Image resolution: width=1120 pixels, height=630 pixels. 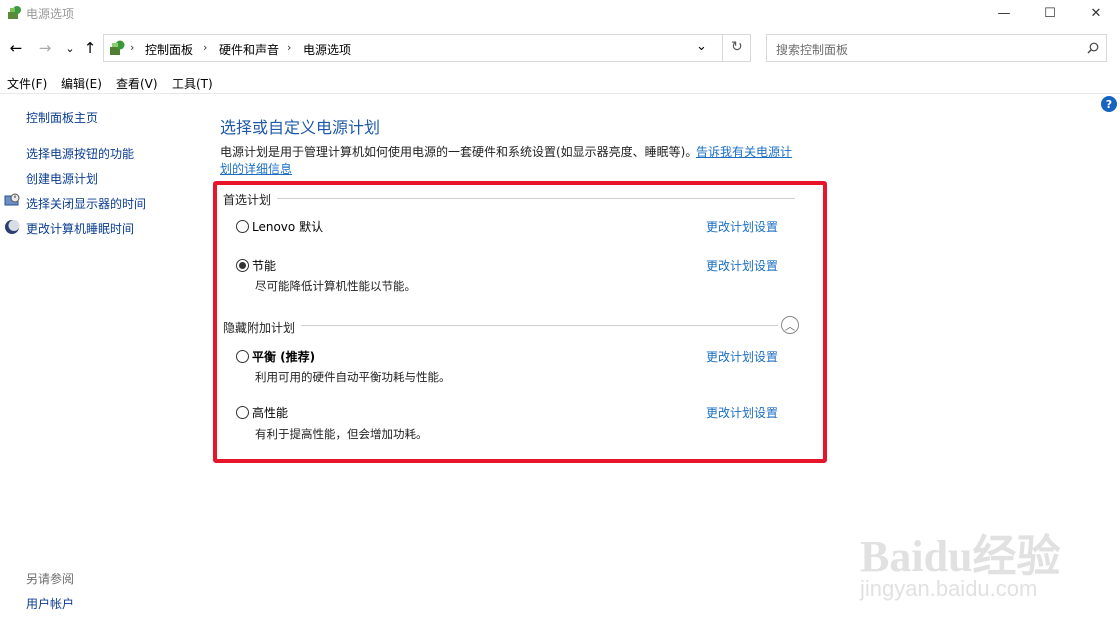 I want to click on page-title: 选择或自定义电源计划, so click(x=300, y=127).